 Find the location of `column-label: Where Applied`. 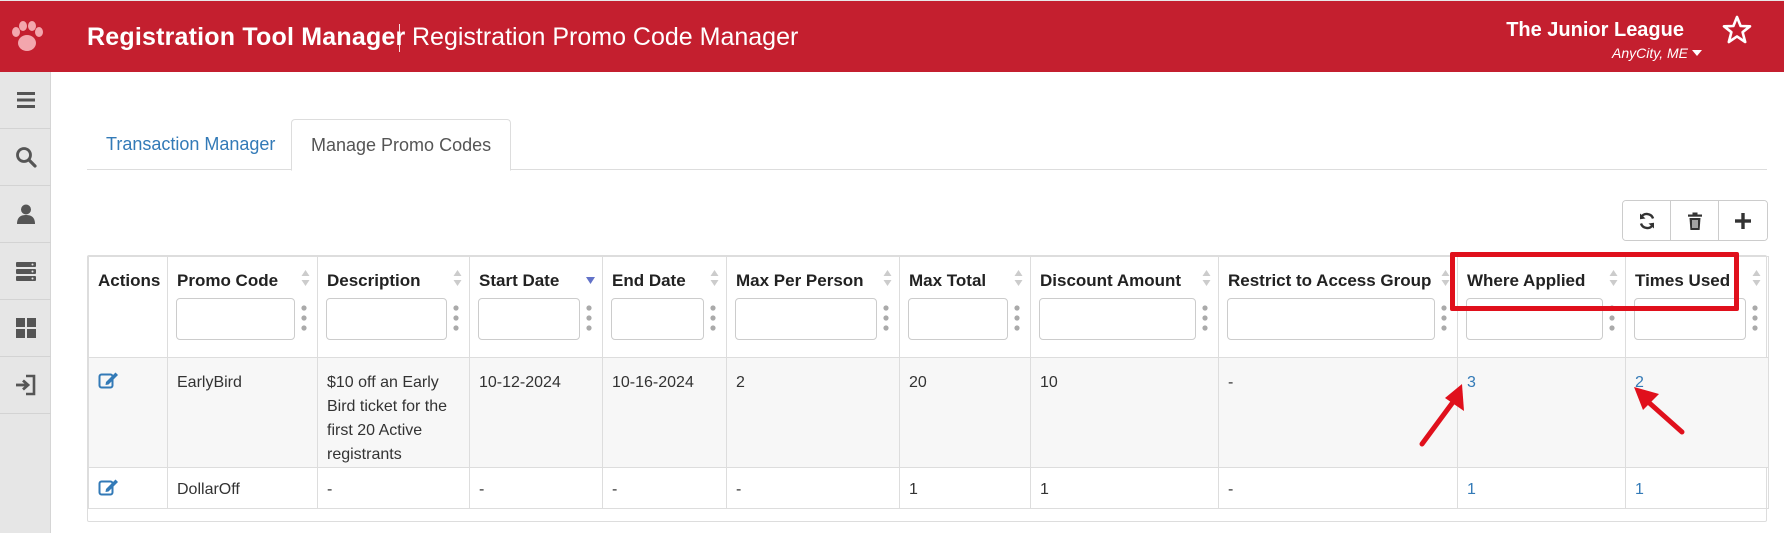

column-label: Where Applied is located at coordinates (1526, 280).